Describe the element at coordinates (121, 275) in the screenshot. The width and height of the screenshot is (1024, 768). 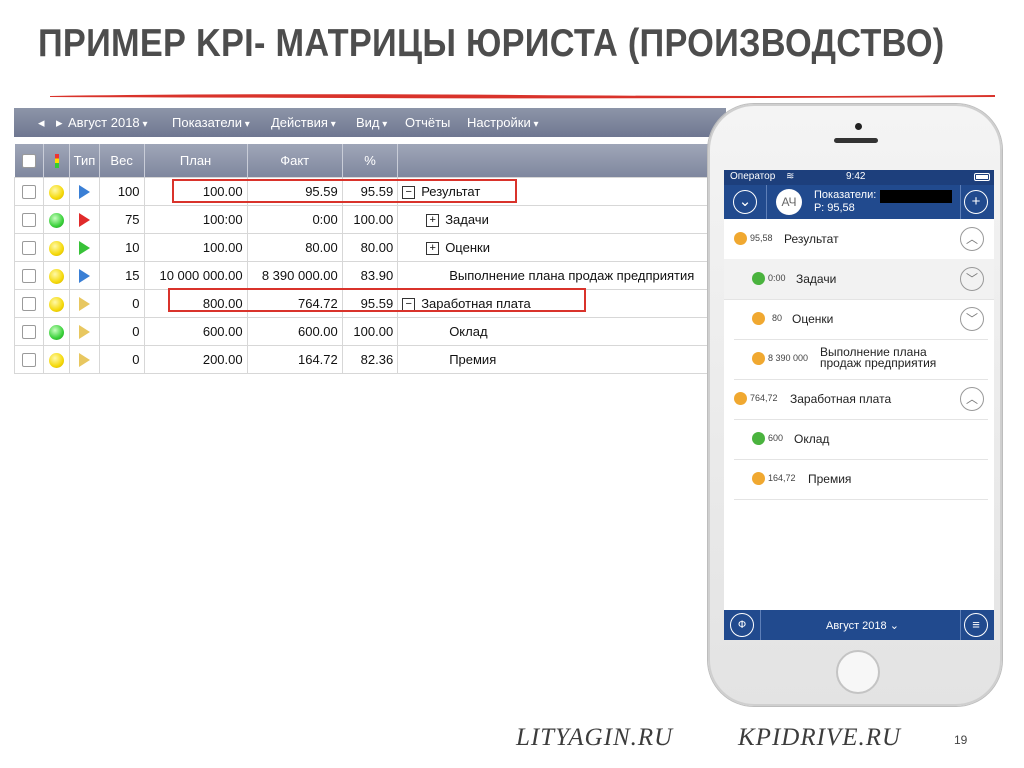
I see `weight-cell: 15` at that location.